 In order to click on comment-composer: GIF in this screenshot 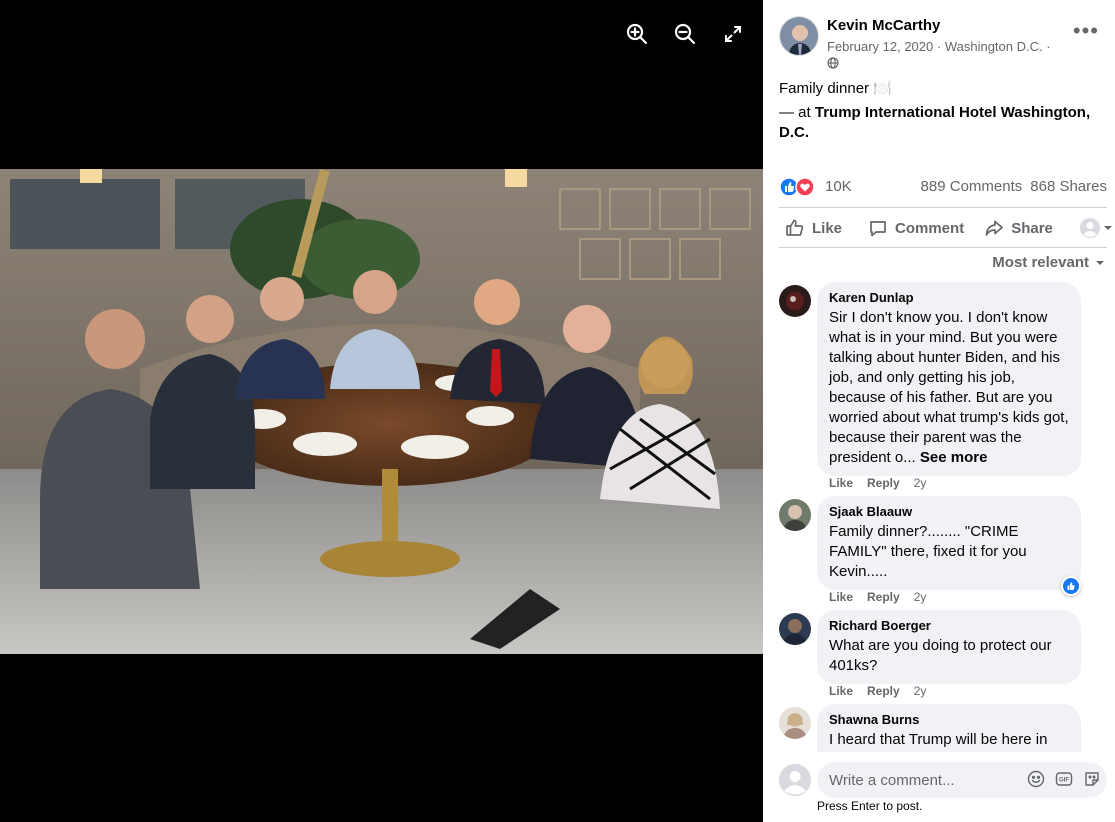, I will do `click(943, 780)`.